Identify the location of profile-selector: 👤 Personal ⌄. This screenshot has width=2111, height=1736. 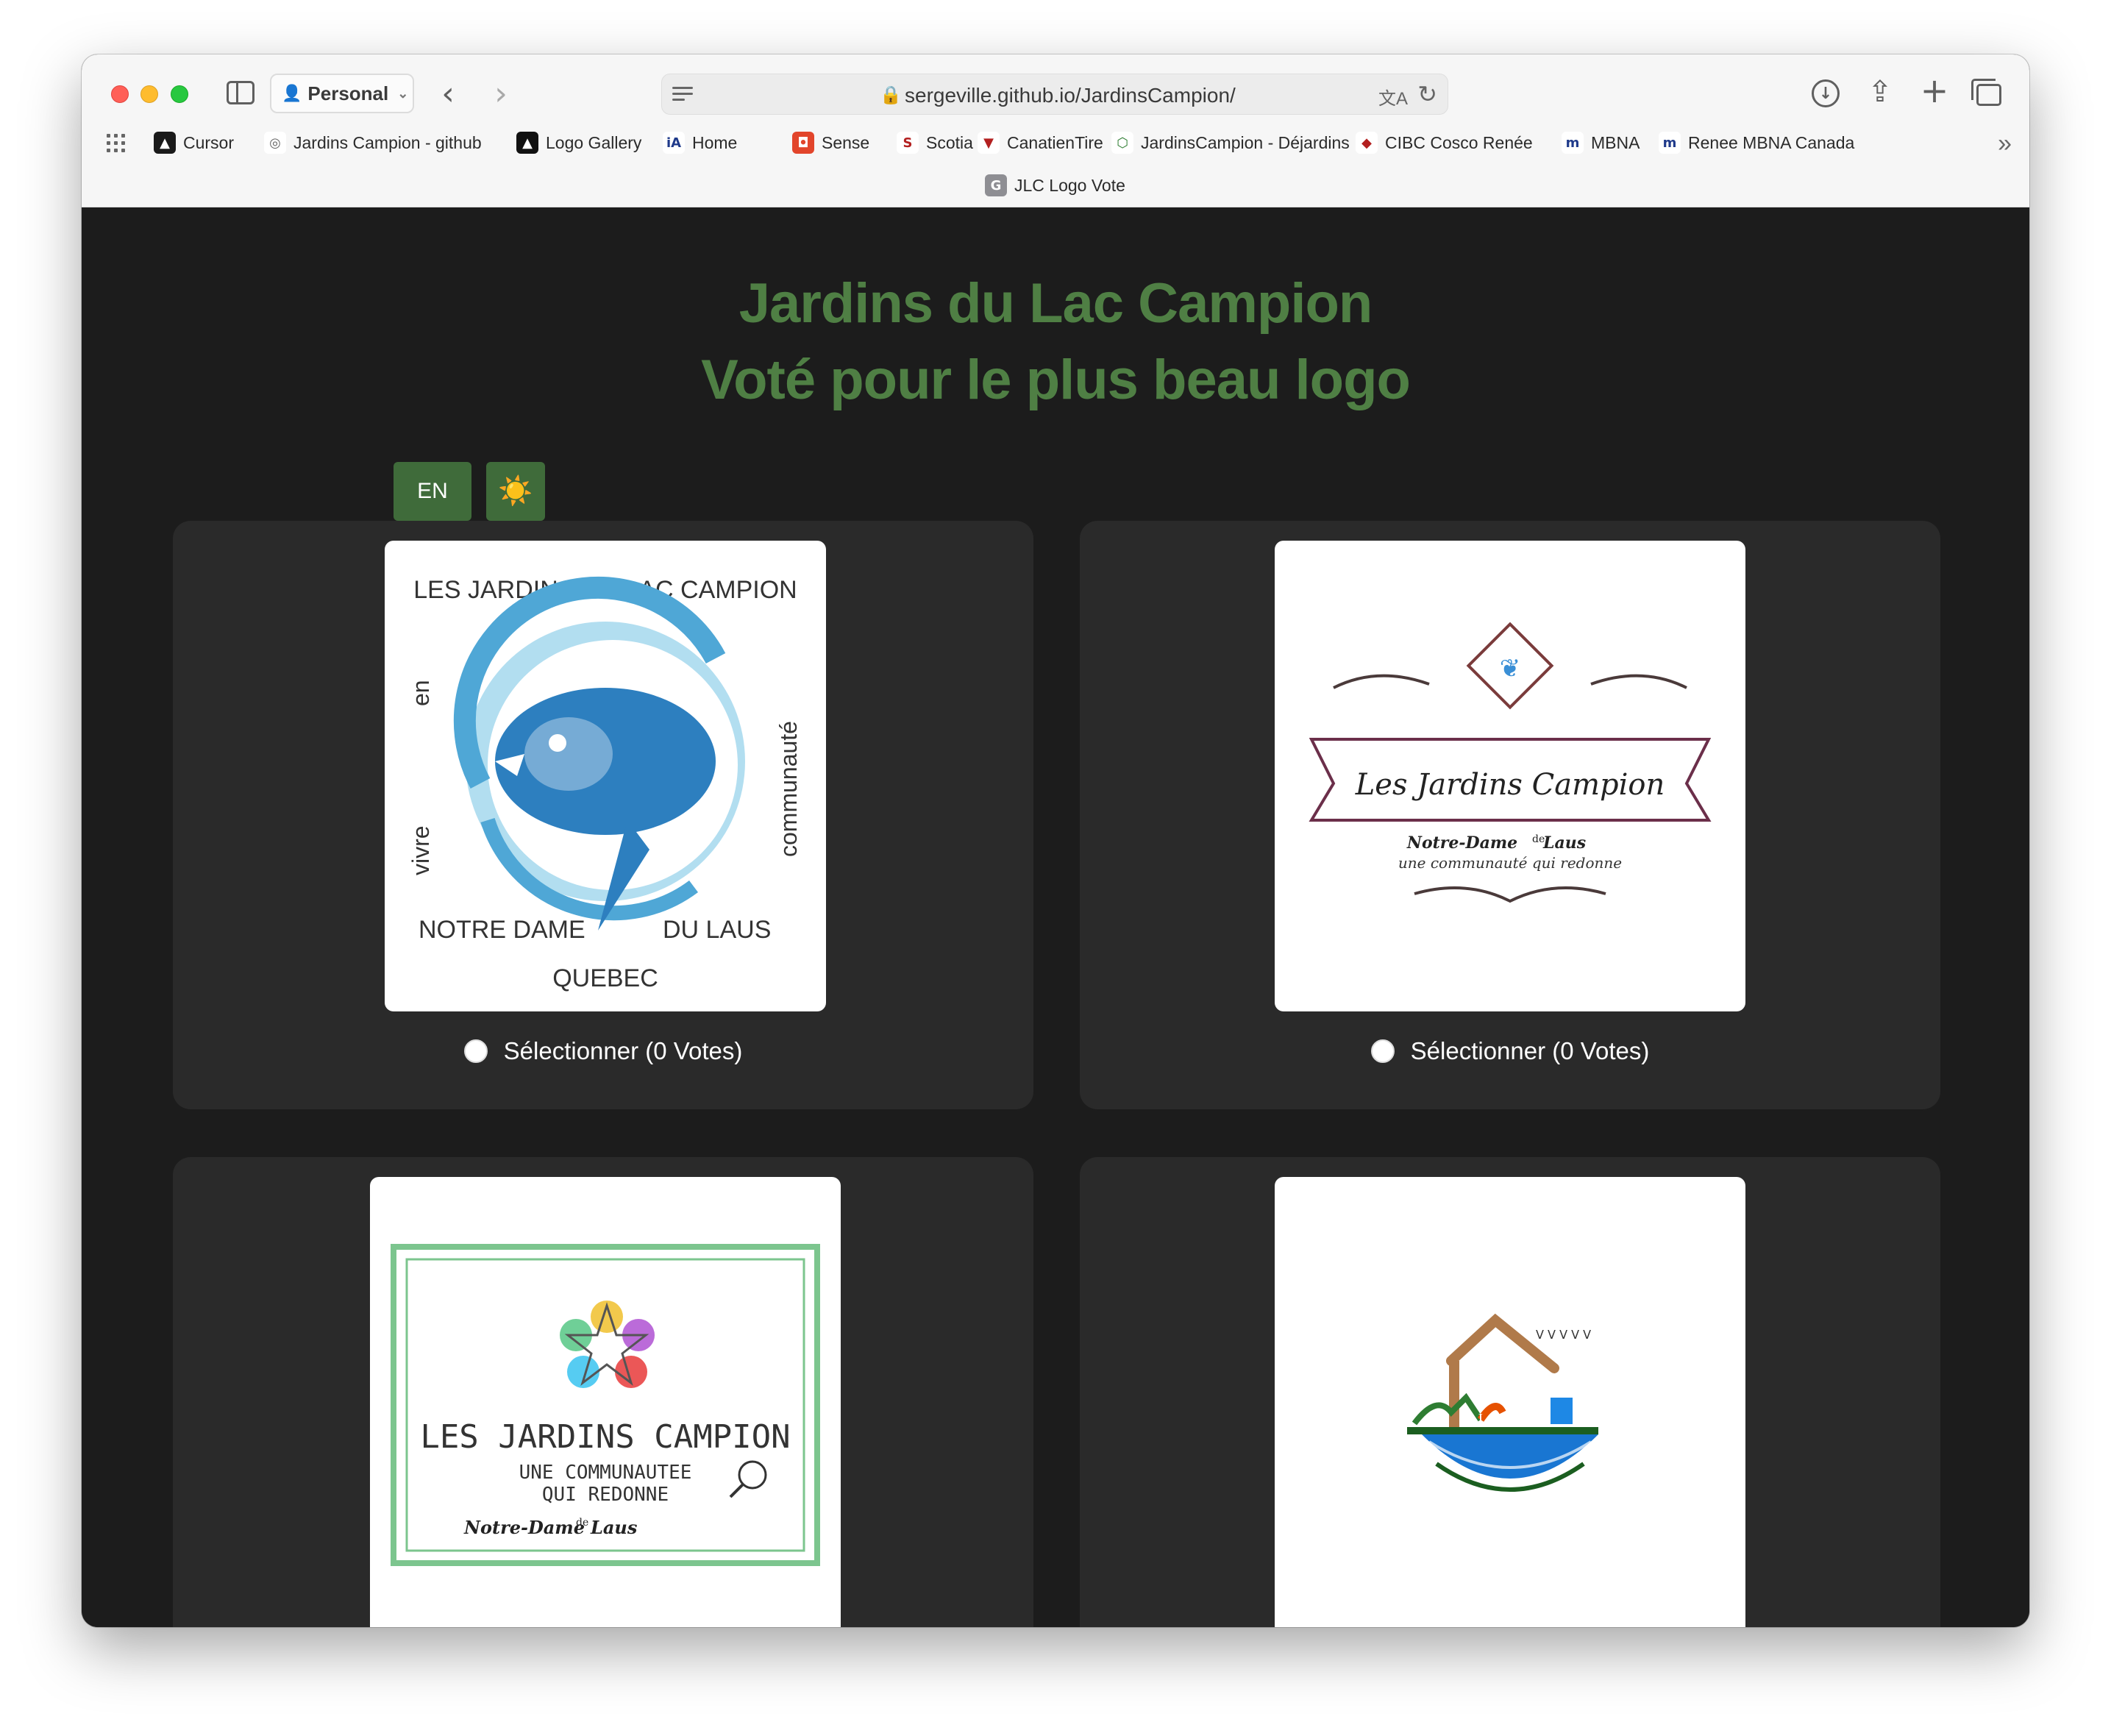
(342, 93).